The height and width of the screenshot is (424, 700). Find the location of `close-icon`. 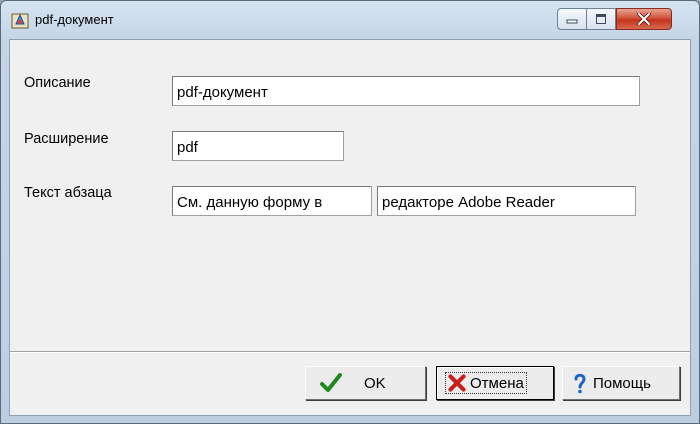

close-icon is located at coordinates (644, 19).